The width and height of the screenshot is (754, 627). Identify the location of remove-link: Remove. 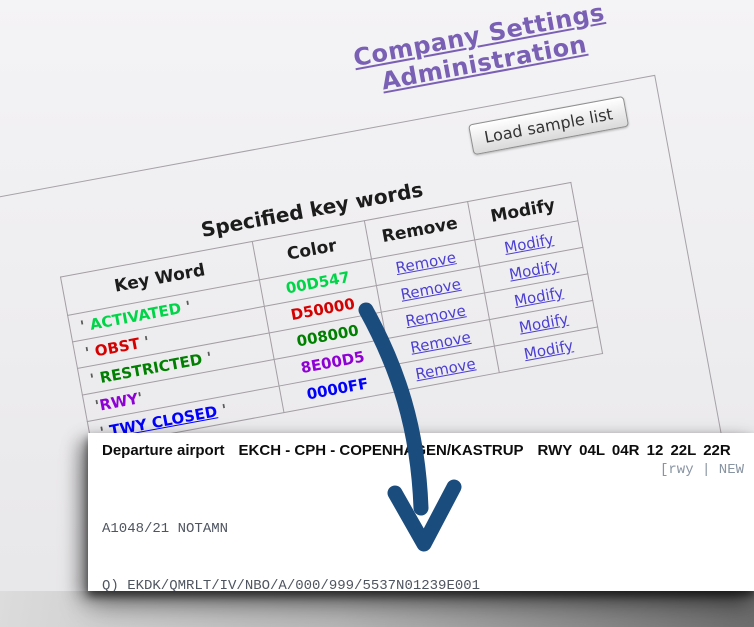
(445, 369).